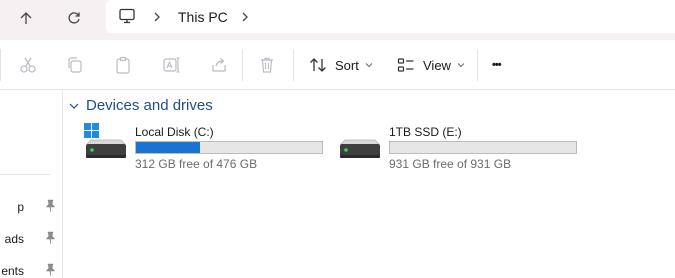 The height and width of the screenshot is (278, 675). What do you see at coordinates (31, 269) in the screenshot?
I see `nav-item-documents: ents` at bounding box center [31, 269].